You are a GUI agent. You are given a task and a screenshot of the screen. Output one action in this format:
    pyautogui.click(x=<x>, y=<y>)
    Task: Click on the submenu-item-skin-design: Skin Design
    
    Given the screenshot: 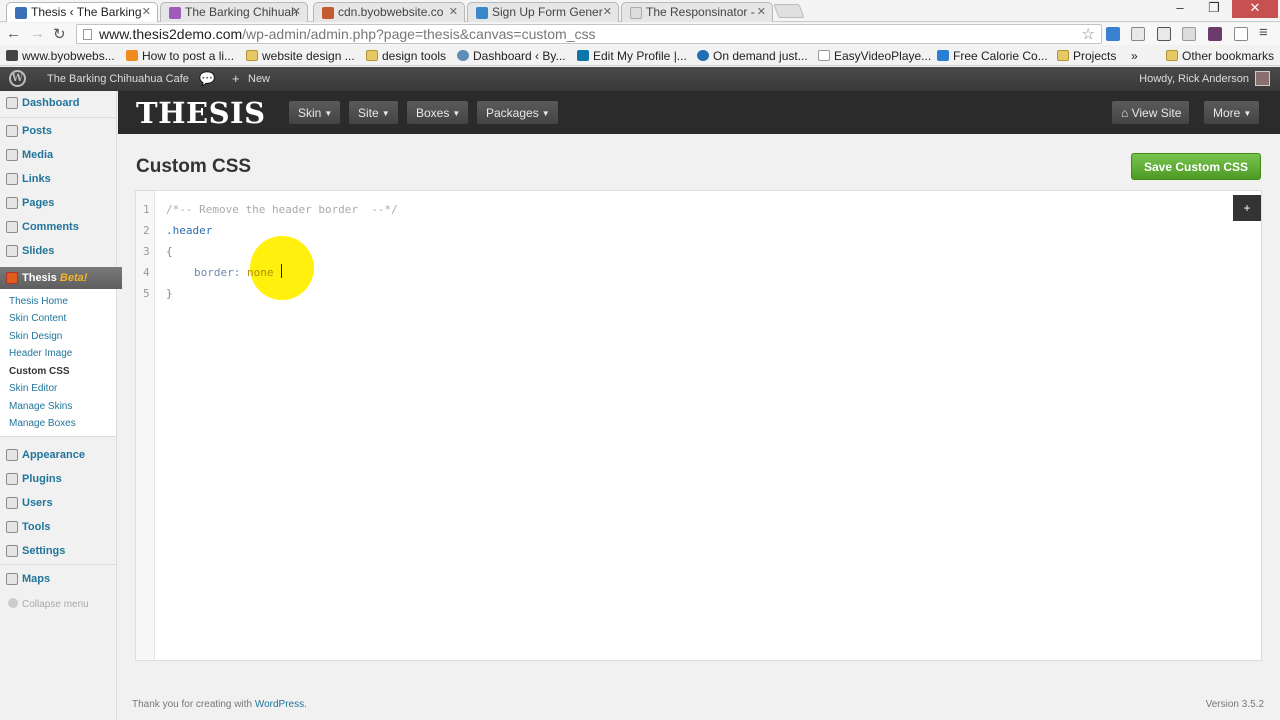 What is the action you would take?
    pyautogui.click(x=35, y=336)
    